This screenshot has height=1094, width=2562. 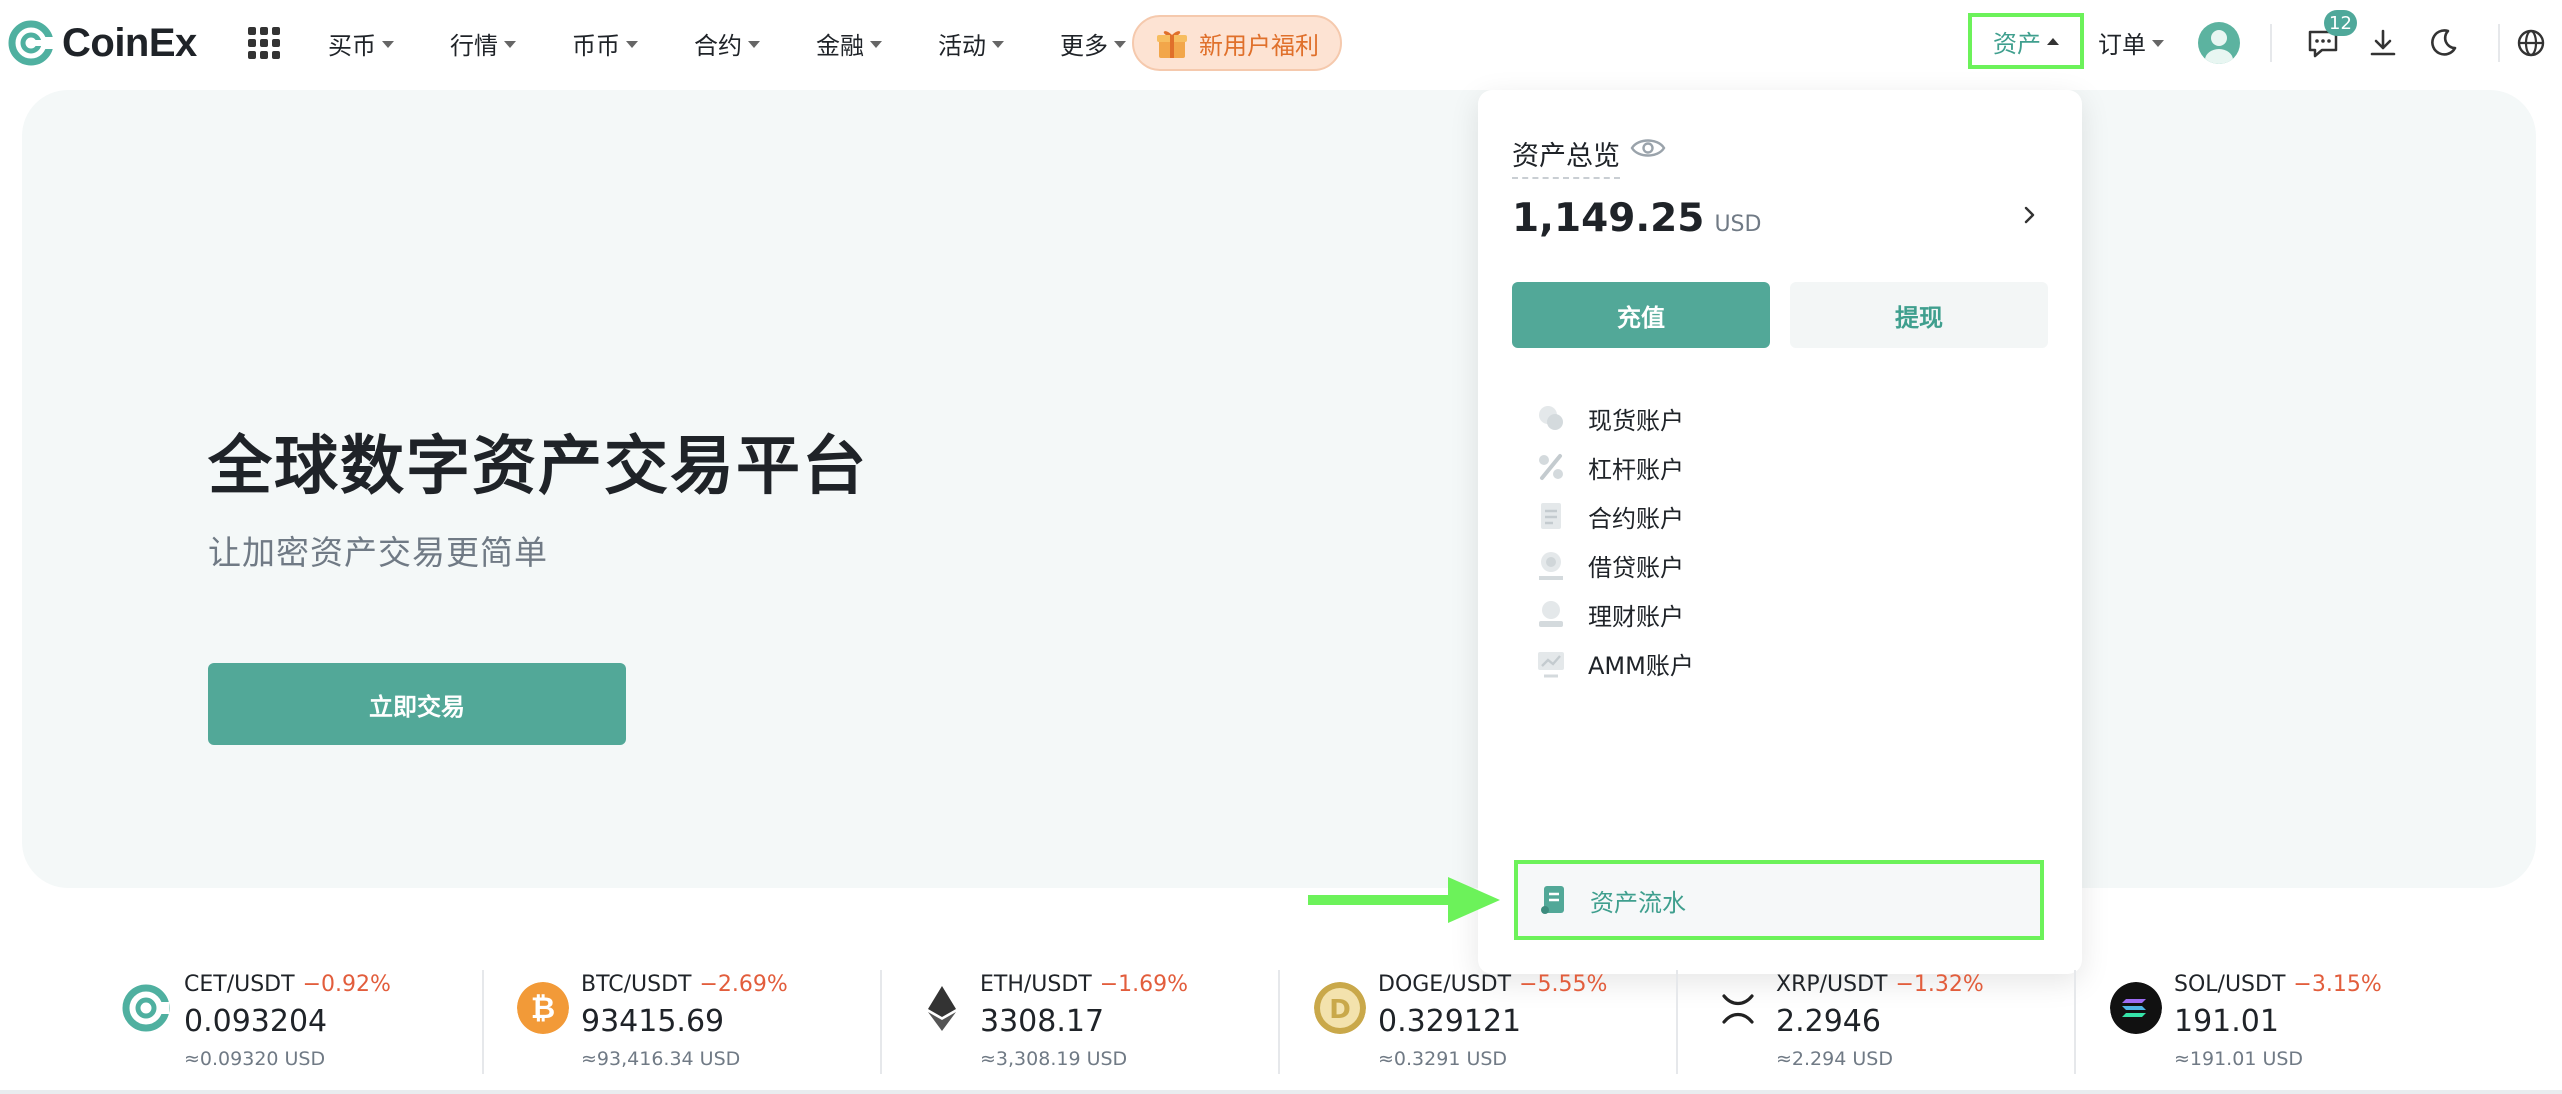 I want to click on menu-item-label: 杠杆账户, so click(x=1636, y=469).